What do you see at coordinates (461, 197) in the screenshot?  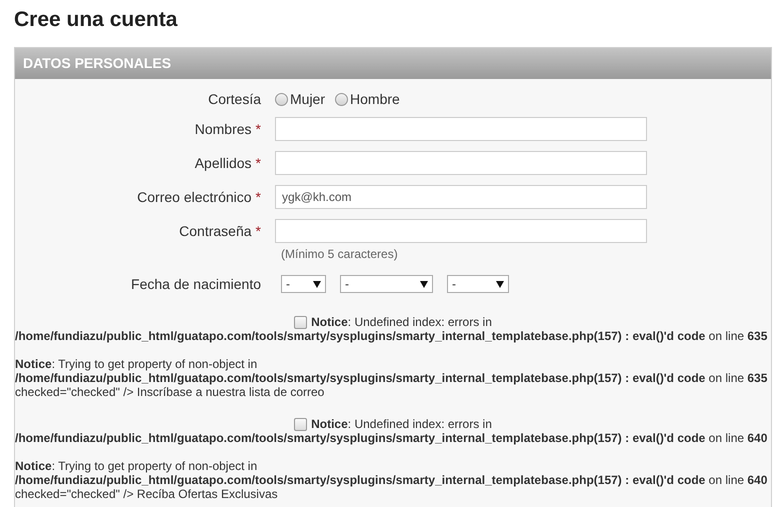 I see `input-field: ygk@kh.com` at bounding box center [461, 197].